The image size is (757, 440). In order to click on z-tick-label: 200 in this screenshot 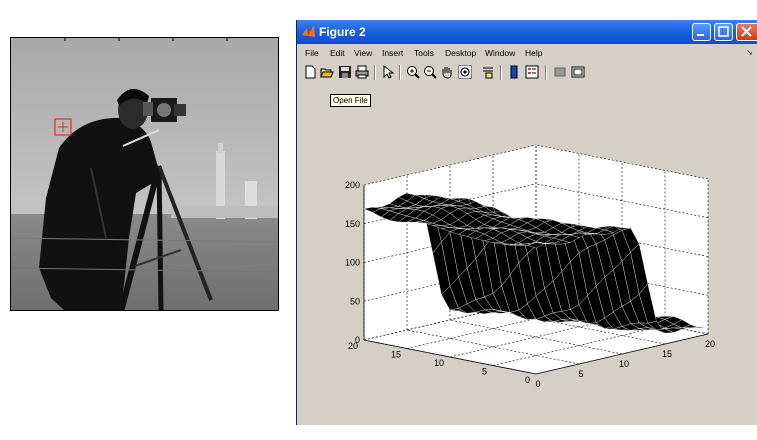, I will do `click(352, 185)`.